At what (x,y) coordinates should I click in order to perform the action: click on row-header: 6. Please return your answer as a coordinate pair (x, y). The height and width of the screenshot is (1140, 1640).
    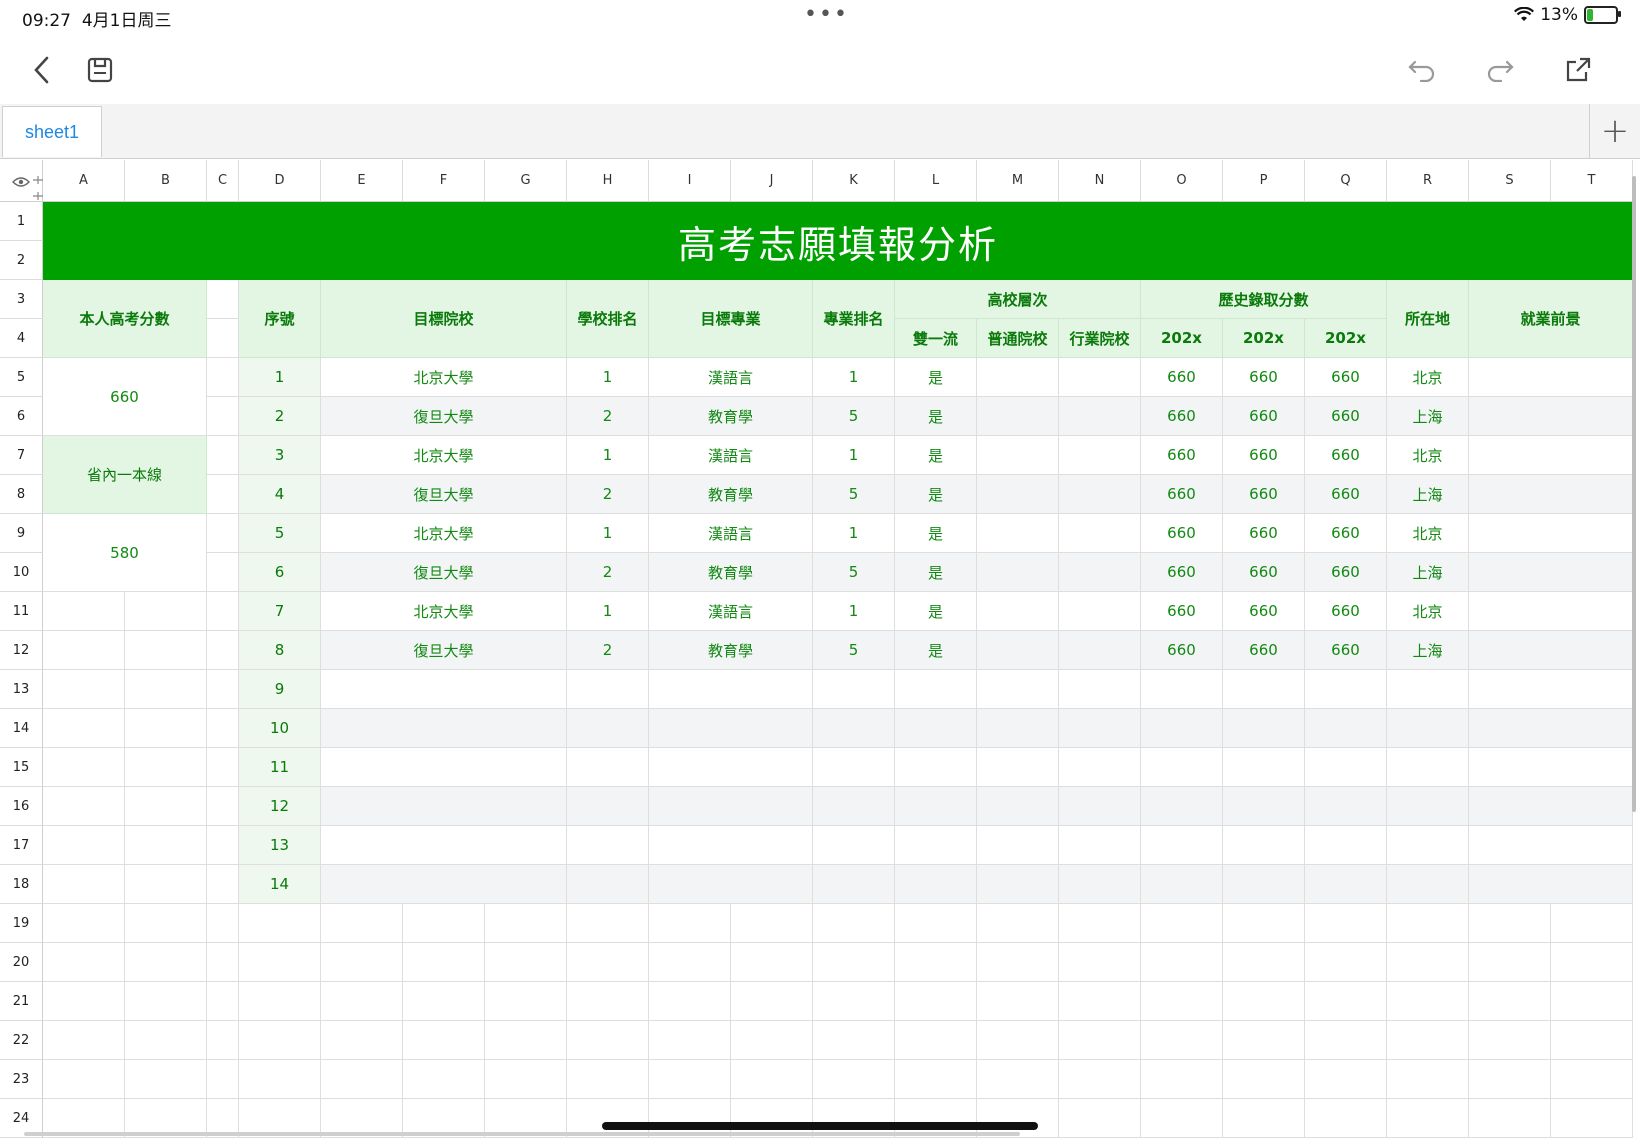
    Looking at the image, I should click on (21, 416).